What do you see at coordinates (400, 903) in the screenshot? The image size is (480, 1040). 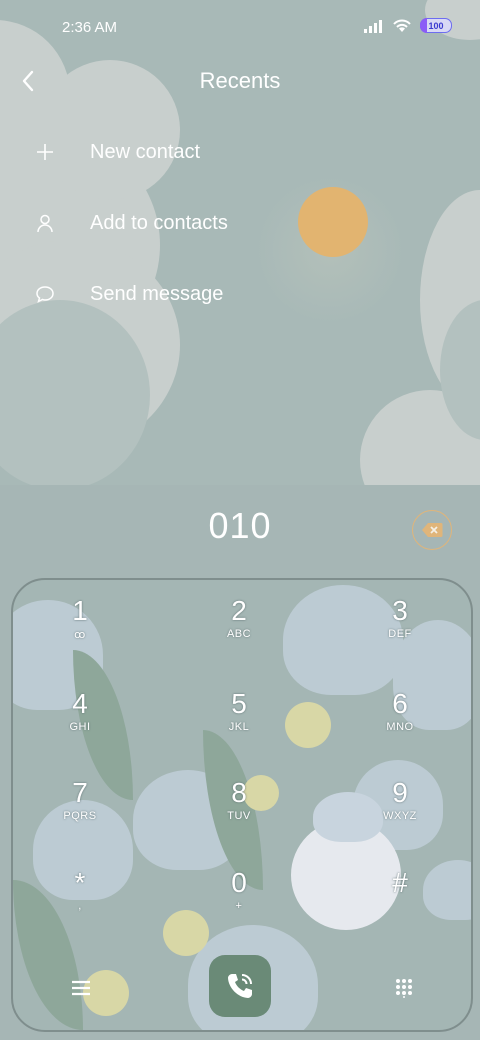 I see `key-hash: #` at bounding box center [400, 903].